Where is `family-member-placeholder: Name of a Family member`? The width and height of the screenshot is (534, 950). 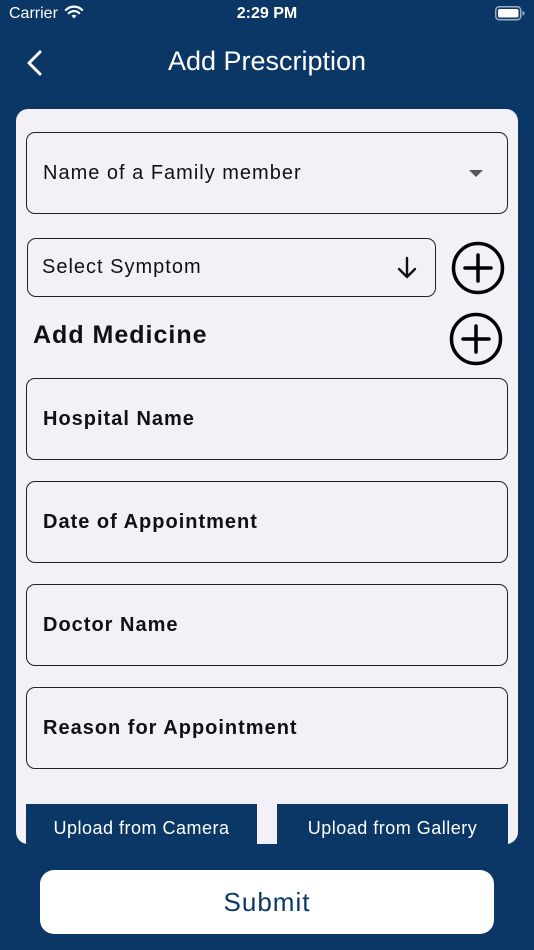
family-member-placeholder: Name of a Family member is located at coordinates (172, 172).